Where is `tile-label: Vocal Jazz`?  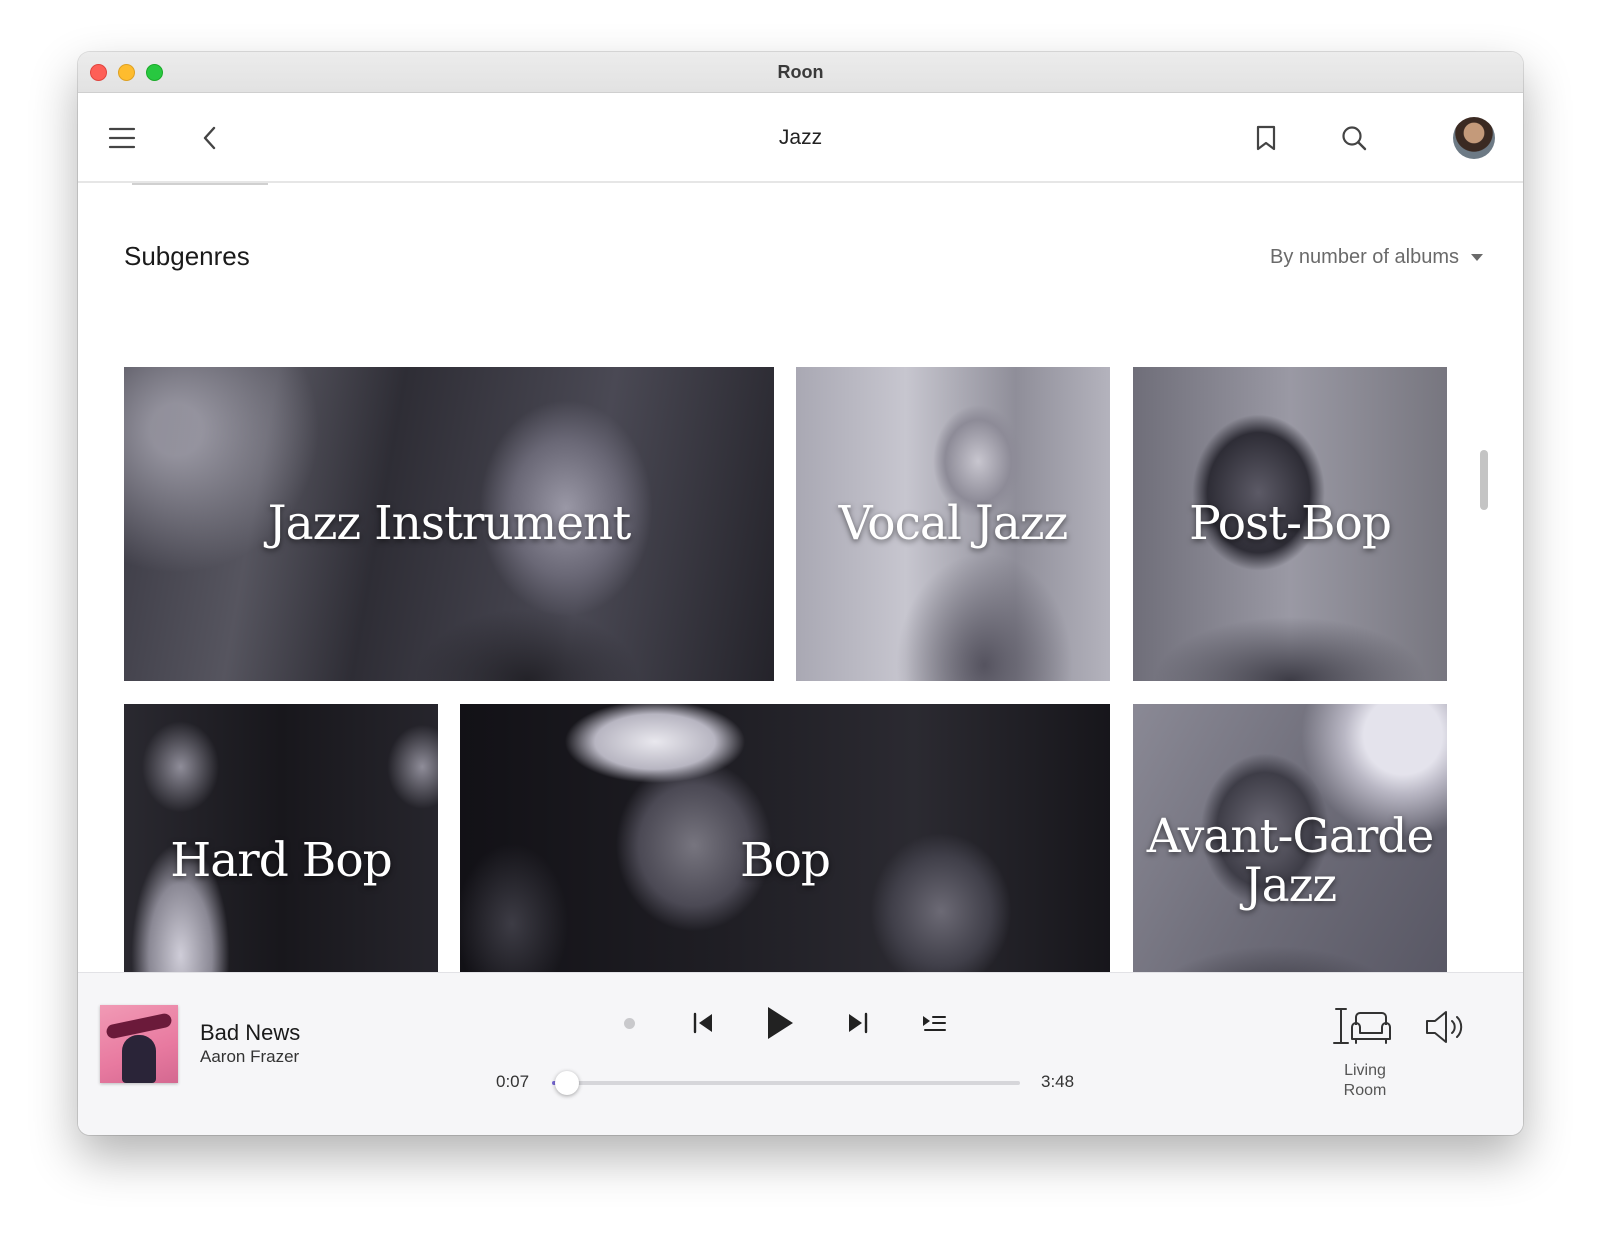 tile-label: Vocal Jazz is located at coordinates (953, 524).